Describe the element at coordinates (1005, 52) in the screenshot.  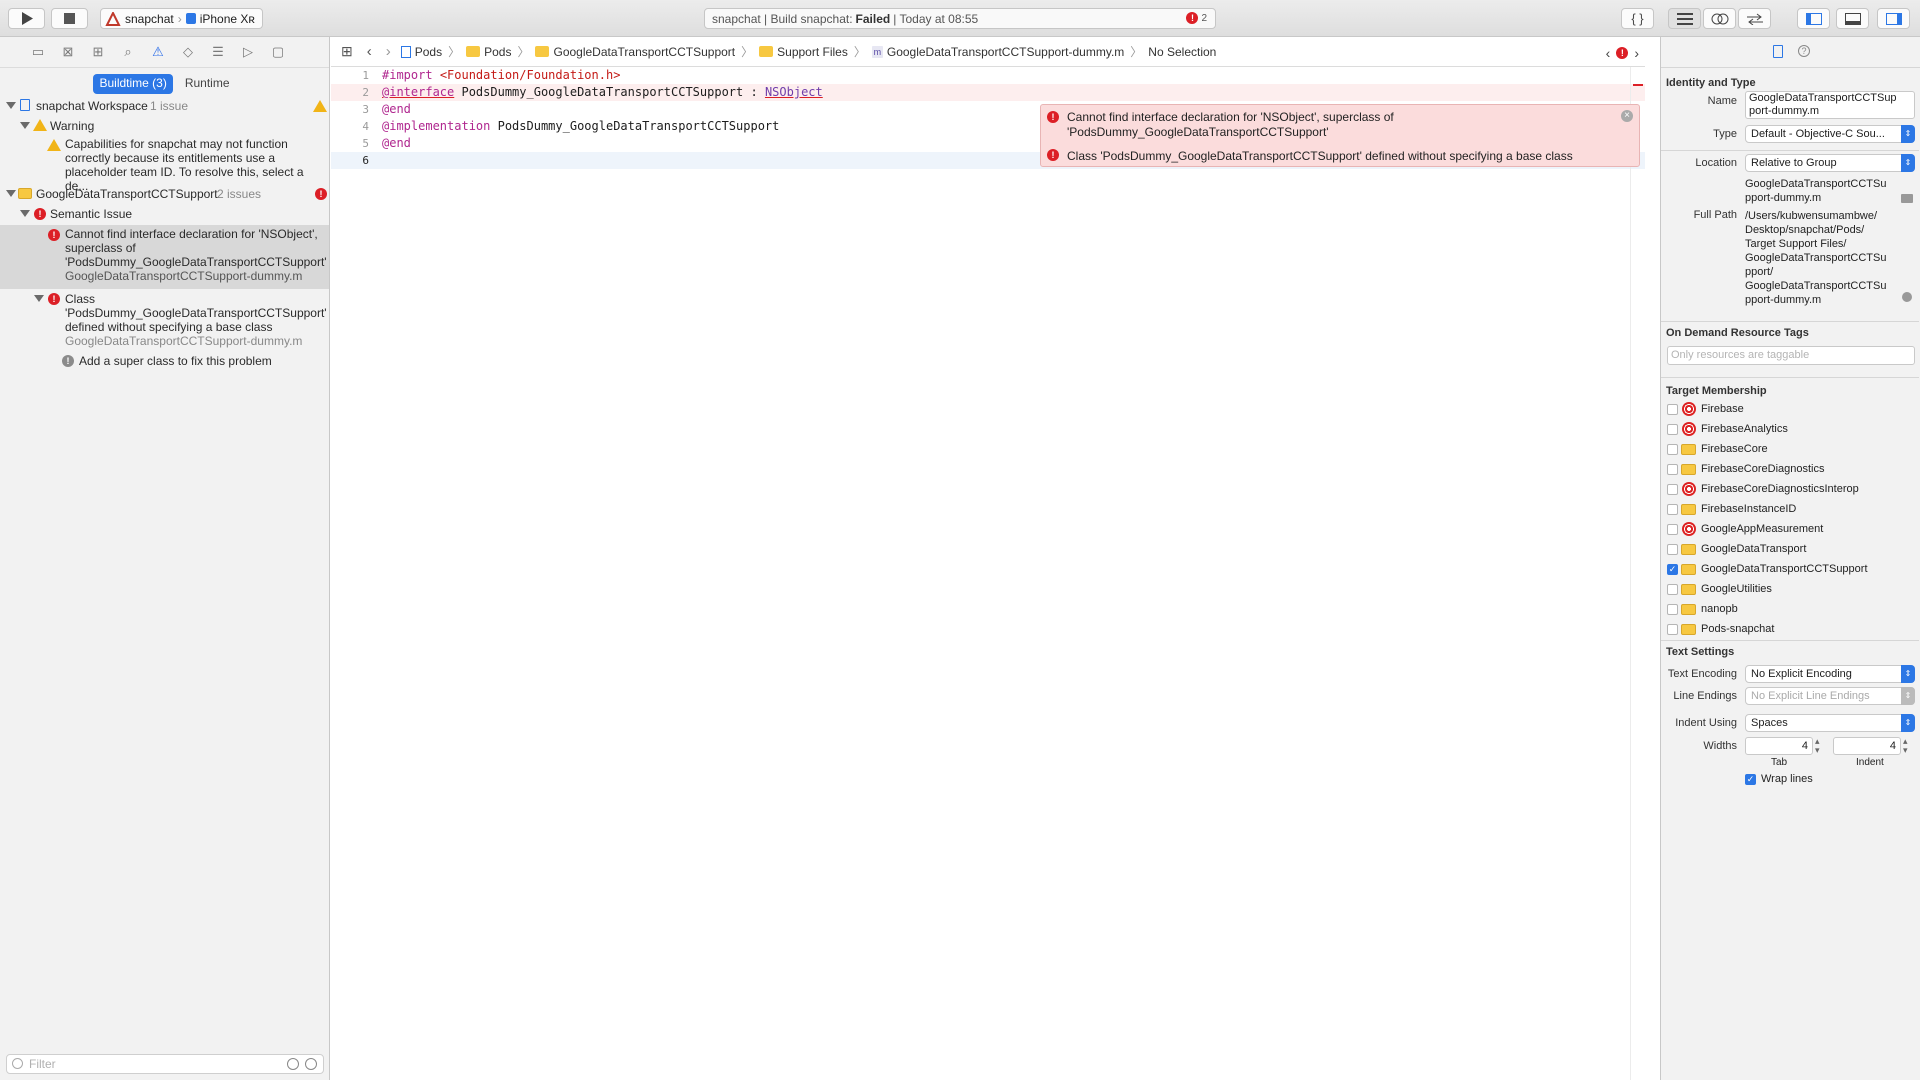
I see `breadcrumb-file: GoogleDataTransportCCTSupport-dummy.m` at that location.